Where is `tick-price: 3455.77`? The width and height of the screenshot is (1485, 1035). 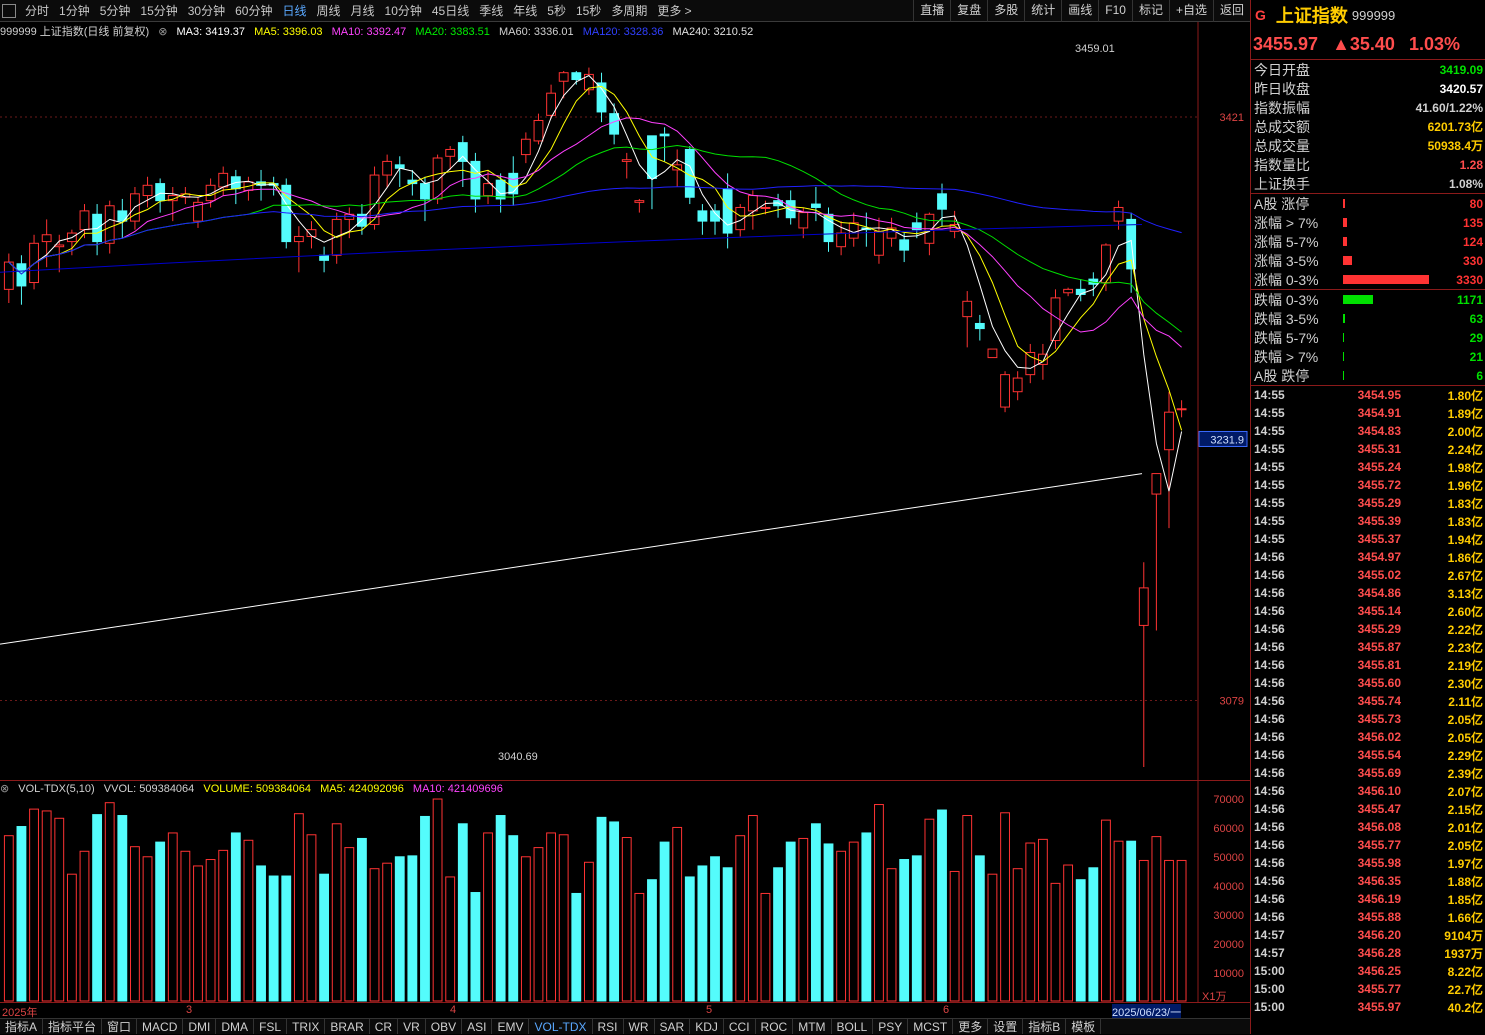
tick-price: 3455.77 is located at coordinates (1379, 845).